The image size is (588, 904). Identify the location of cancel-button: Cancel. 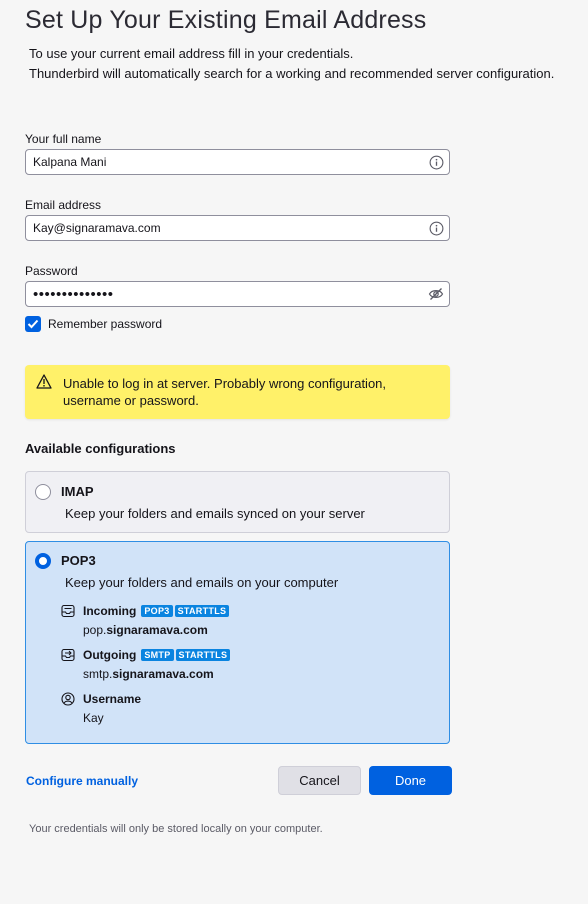
(319, 780).